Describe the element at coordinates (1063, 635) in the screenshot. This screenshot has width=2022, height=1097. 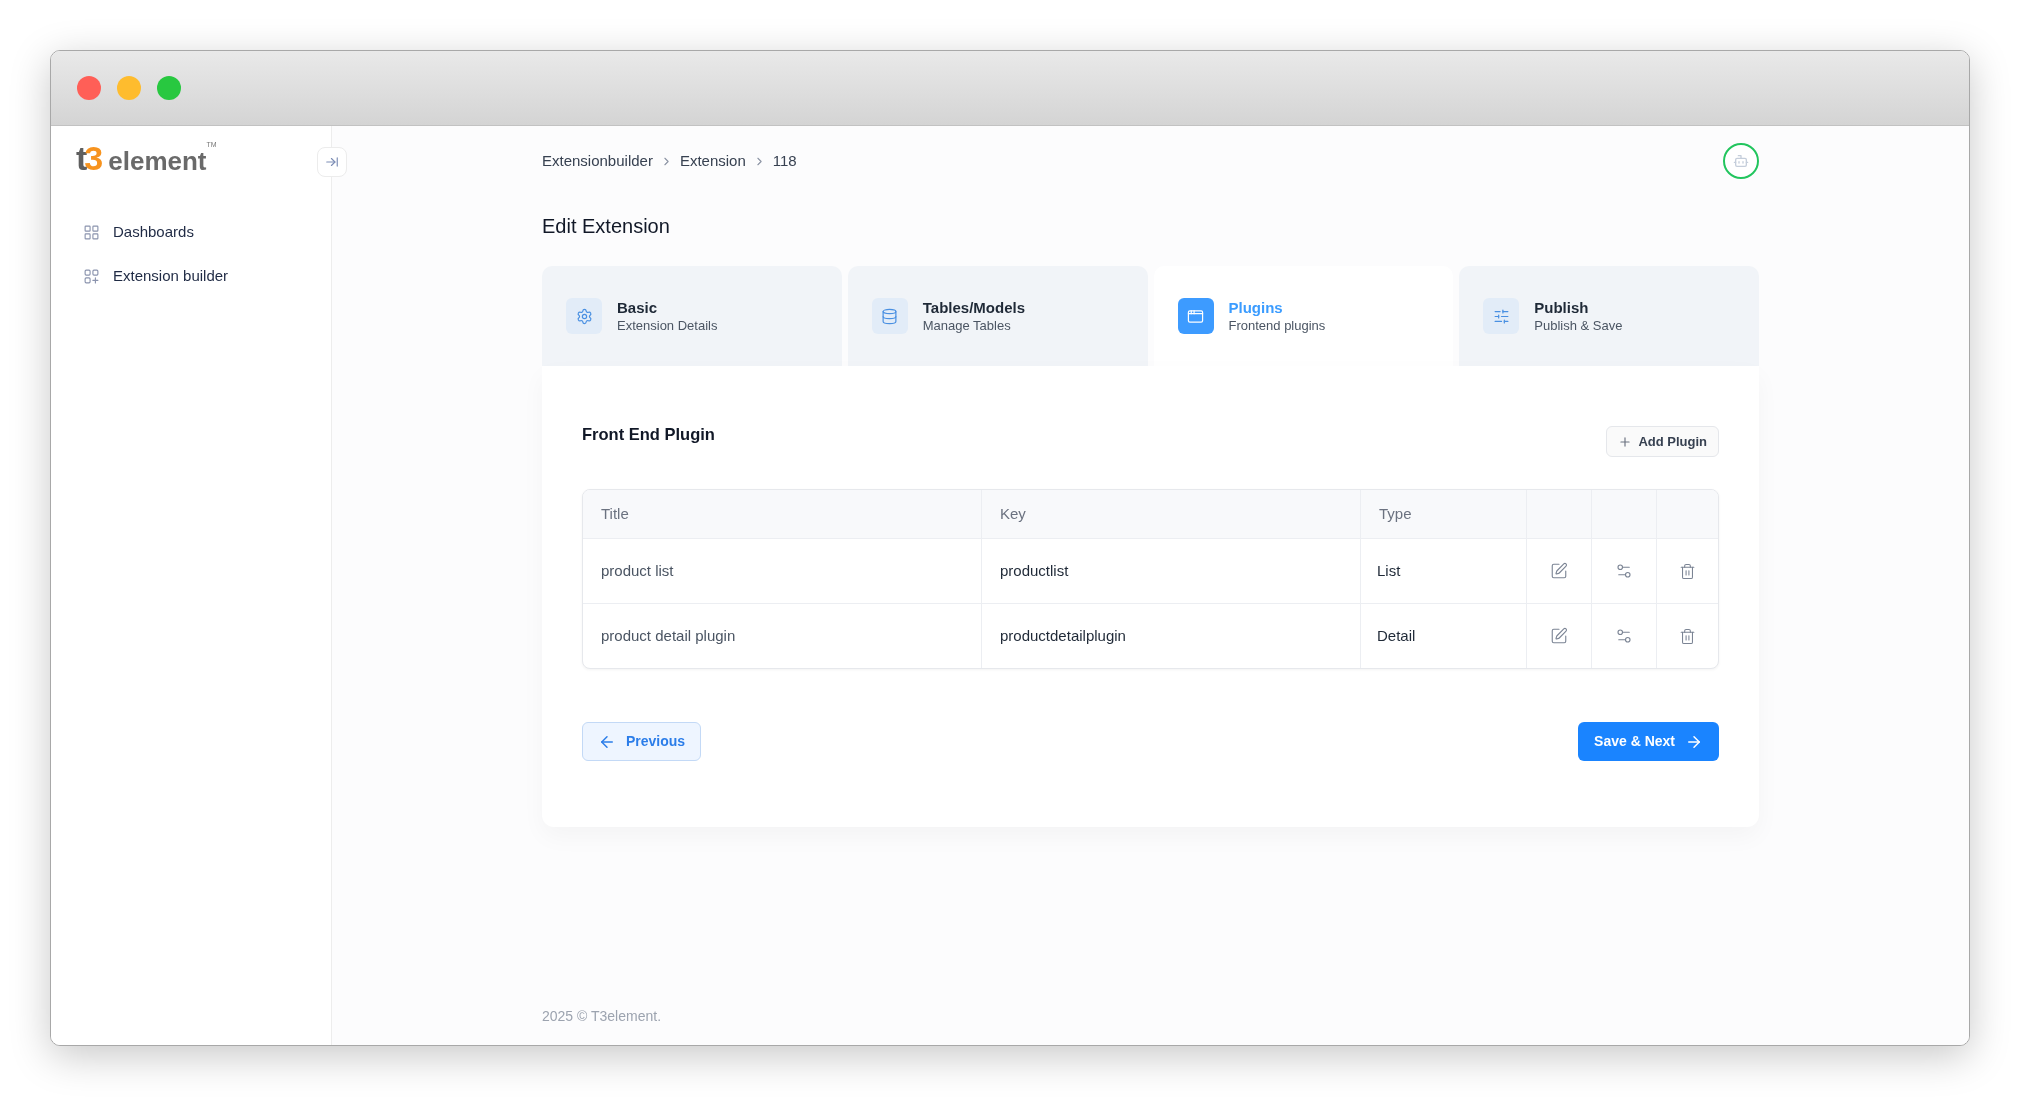
I see `table-cell-text: productdetailplugin` at that location.